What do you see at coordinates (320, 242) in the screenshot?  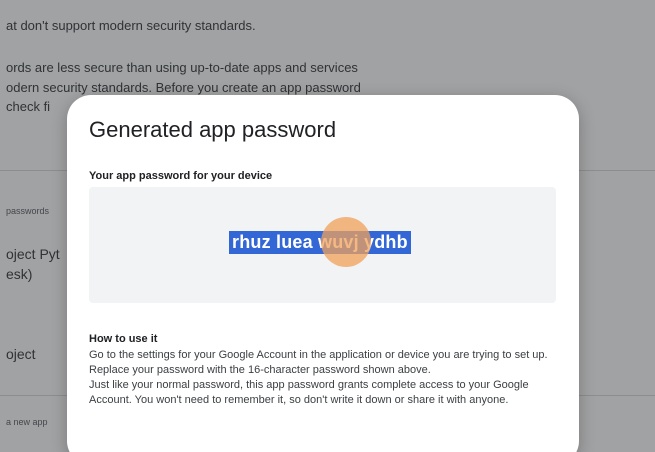 I see `app-password-text: rhuz luea wuvj ydhb` at bounding box center [320, 242].